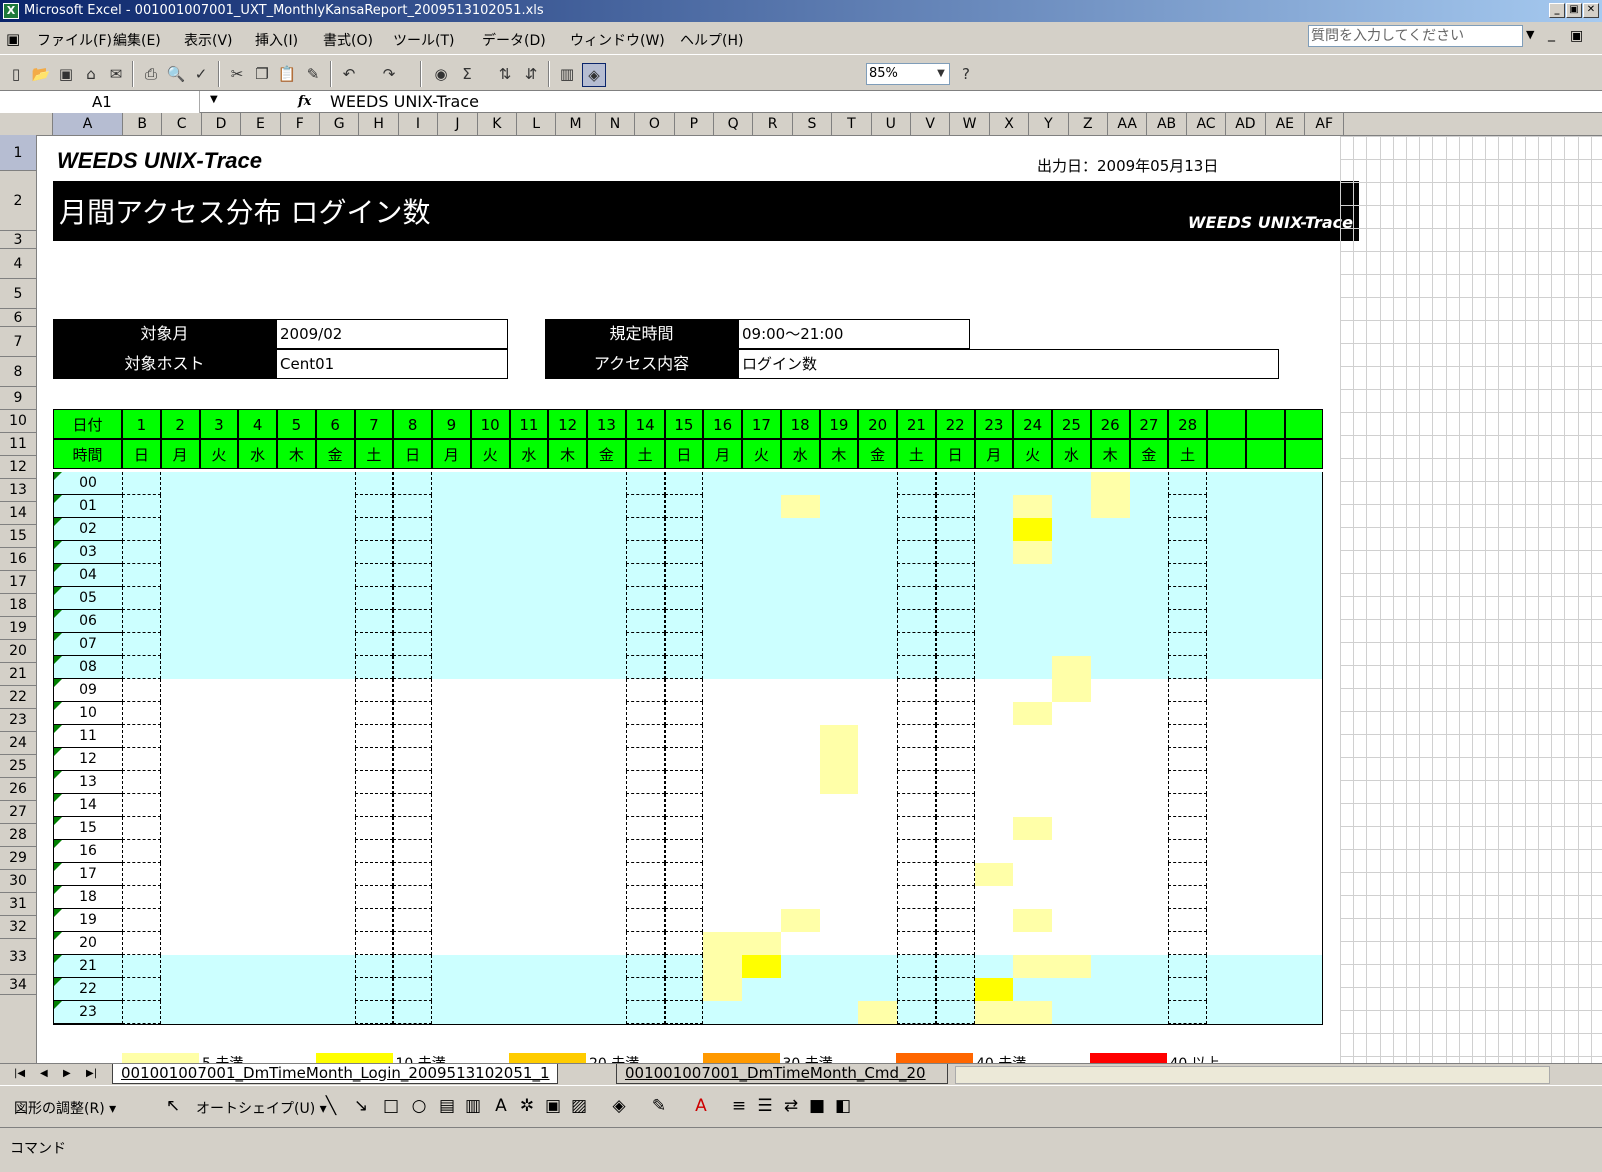 The height and width of the screenshot is (1172, 1602). Describe the element at coordinates (694, 124) in the screenshot. I see `column-header-P: P` at that location.